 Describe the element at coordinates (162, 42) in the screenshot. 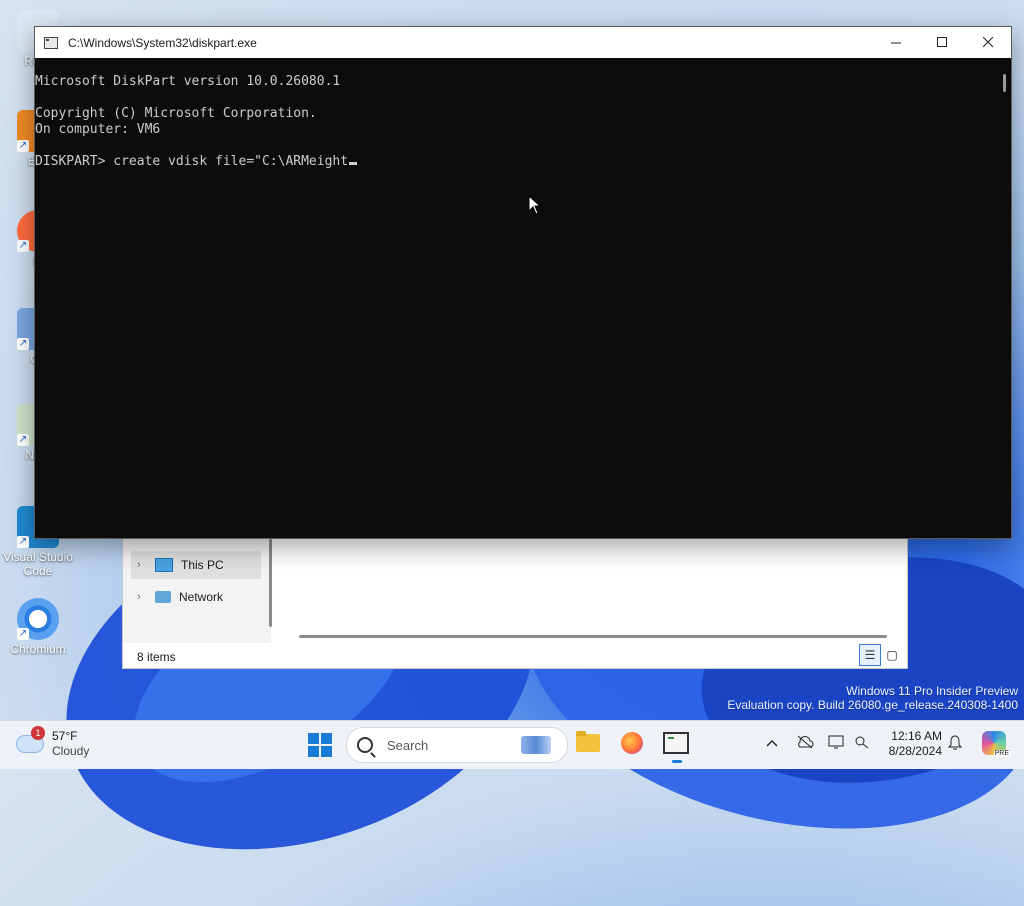

I see `window-title: C:\Windows\System32\diskpart.exe` at that location.